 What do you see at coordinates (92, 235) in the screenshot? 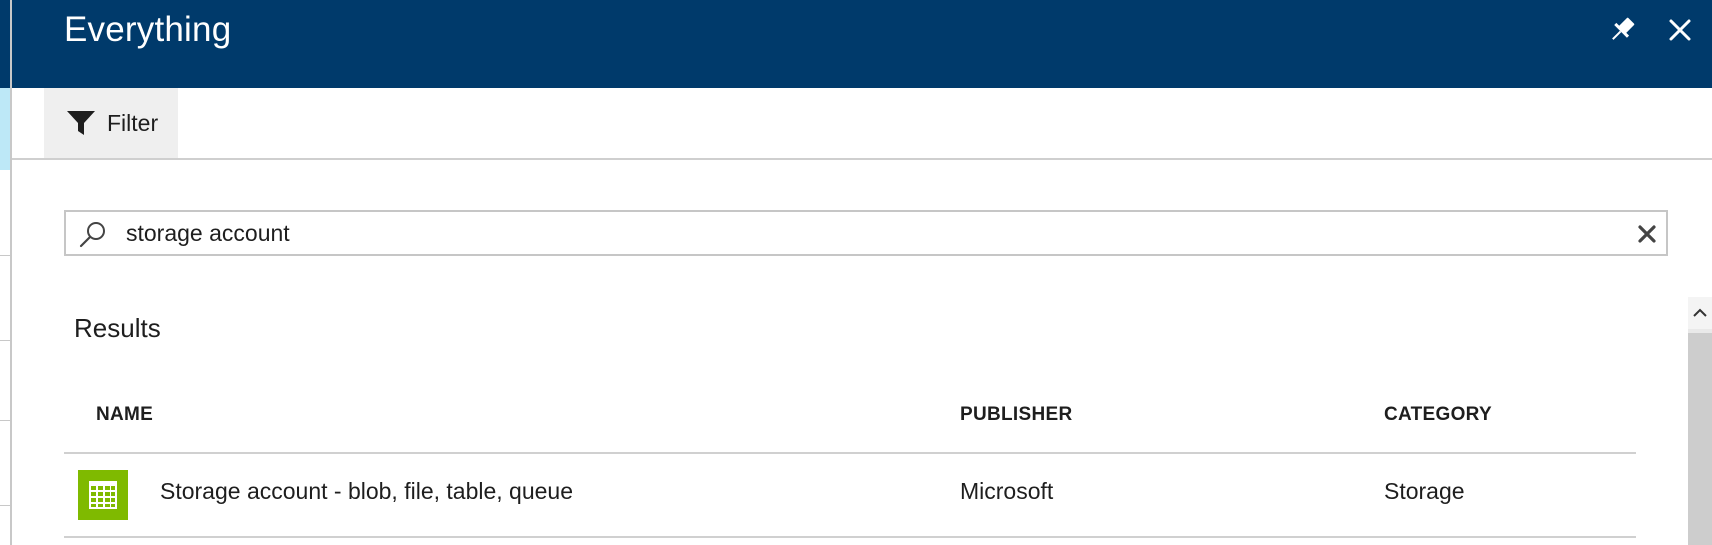
I see `search-icon` at bounding box center [92, 235].